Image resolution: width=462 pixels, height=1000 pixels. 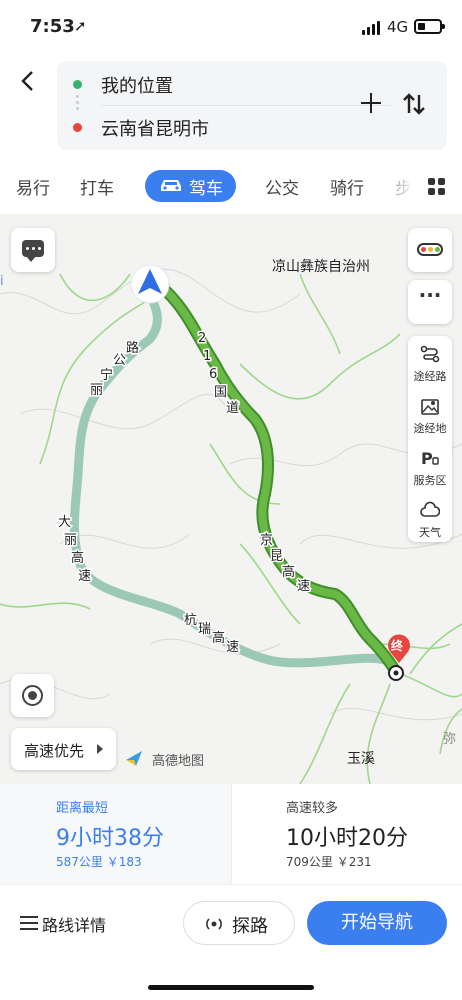 What do you see at coordinates (372, 28) in the screenshot?
I see `signal-icon` at bounding box center [372, 28].